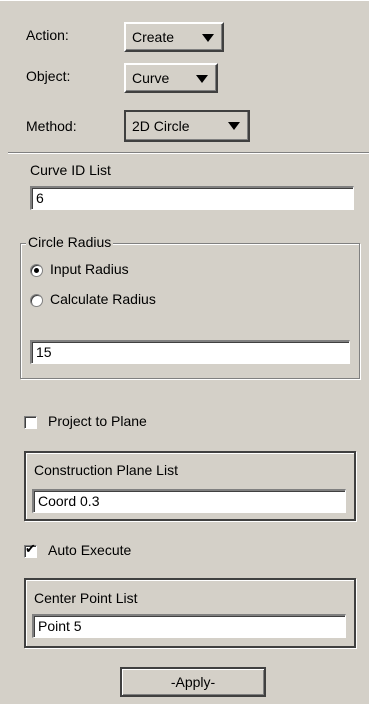 The height and width of the screenshot is (704, 369). What do you see at coordinates (51, 126) in the screenshot?
I see `method-label: Method:` at bounding box center [51, 126].